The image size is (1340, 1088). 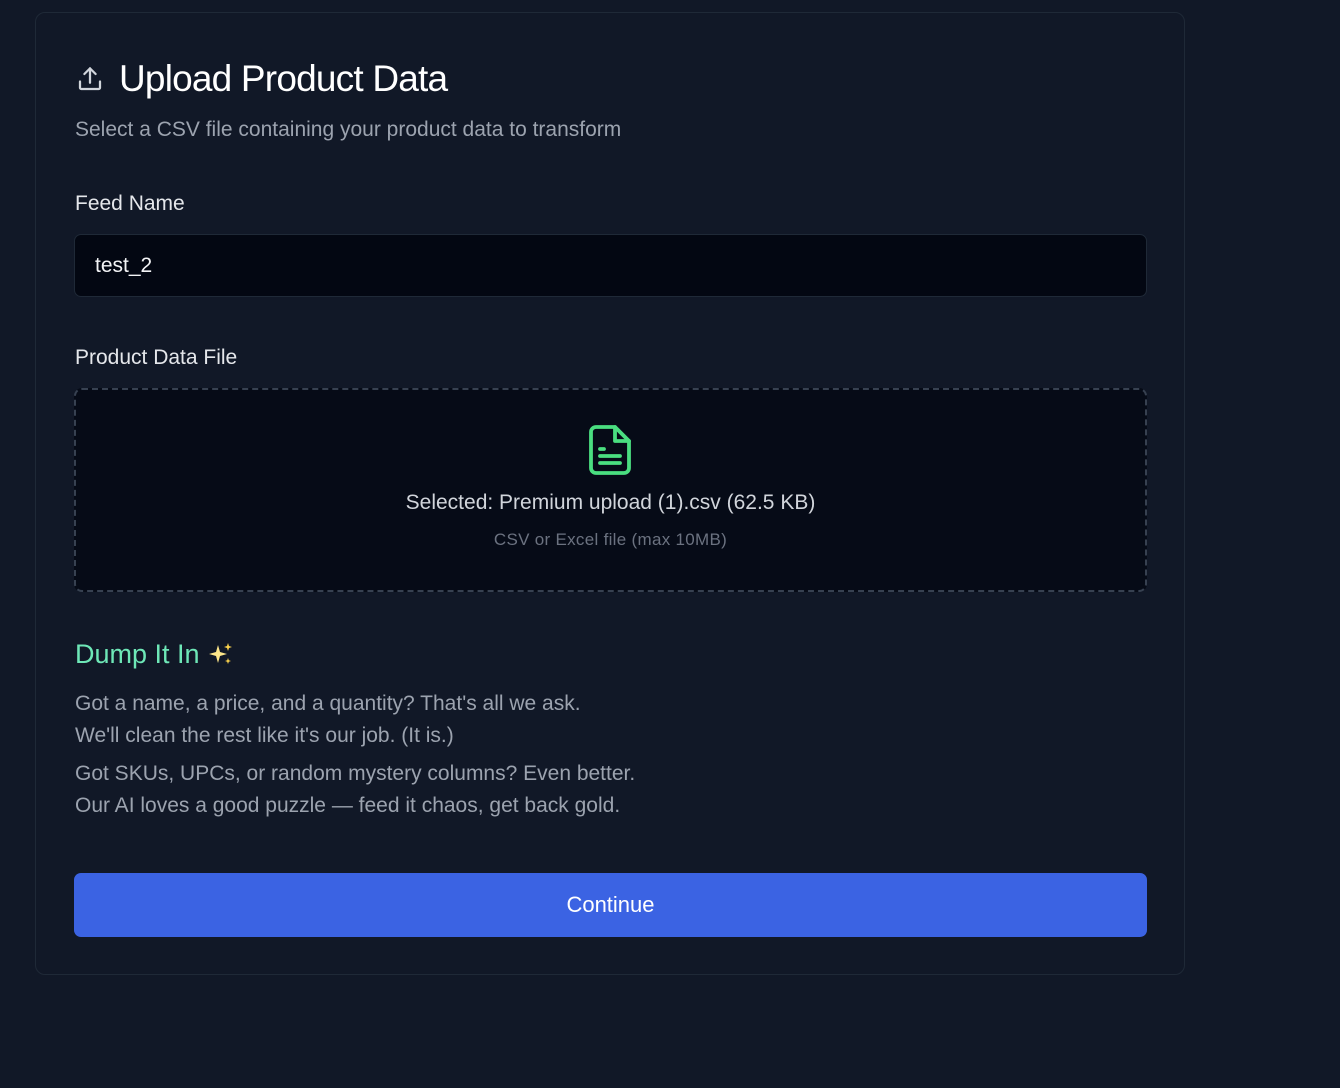 What do you see at coordinates (90, 79) in the screenshot?
I see `upload-icon` at bounding box center [90, 79].